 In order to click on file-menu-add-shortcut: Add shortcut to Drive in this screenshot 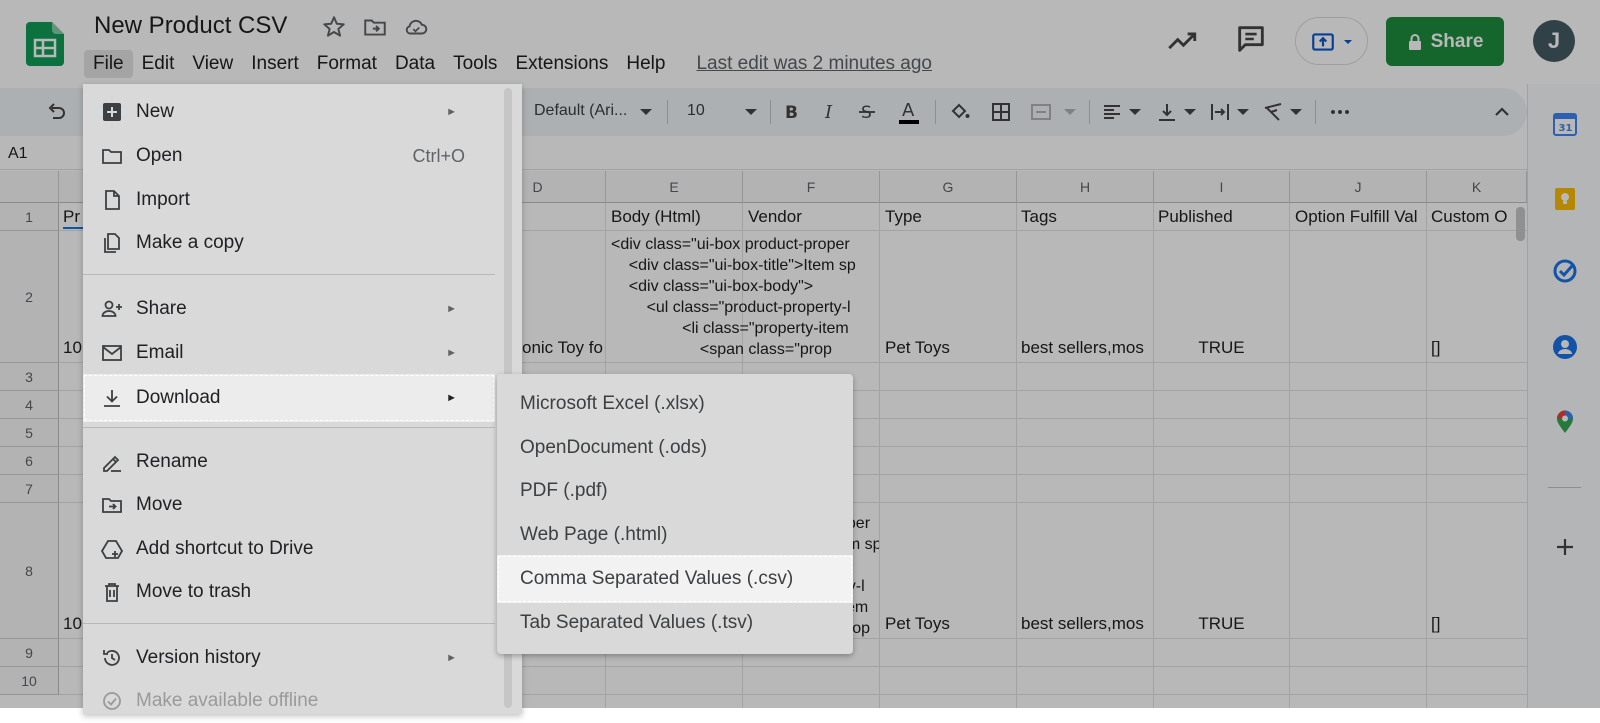, I will do `click(289, 549)`.